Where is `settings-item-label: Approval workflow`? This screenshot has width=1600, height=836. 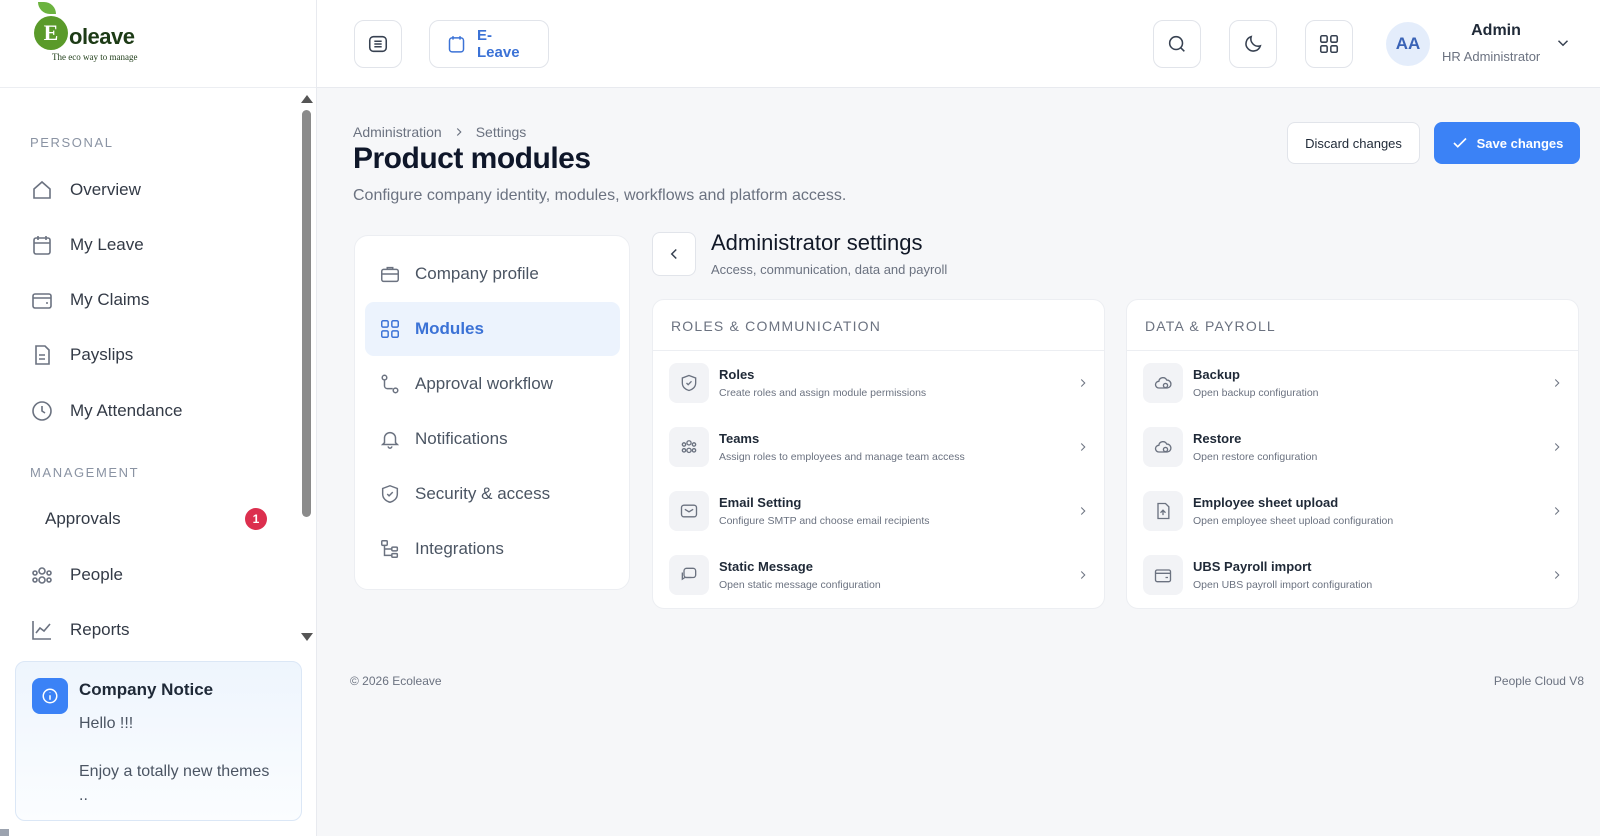 settings-item-label: Approval workflow is located at coordinates (484, 383).